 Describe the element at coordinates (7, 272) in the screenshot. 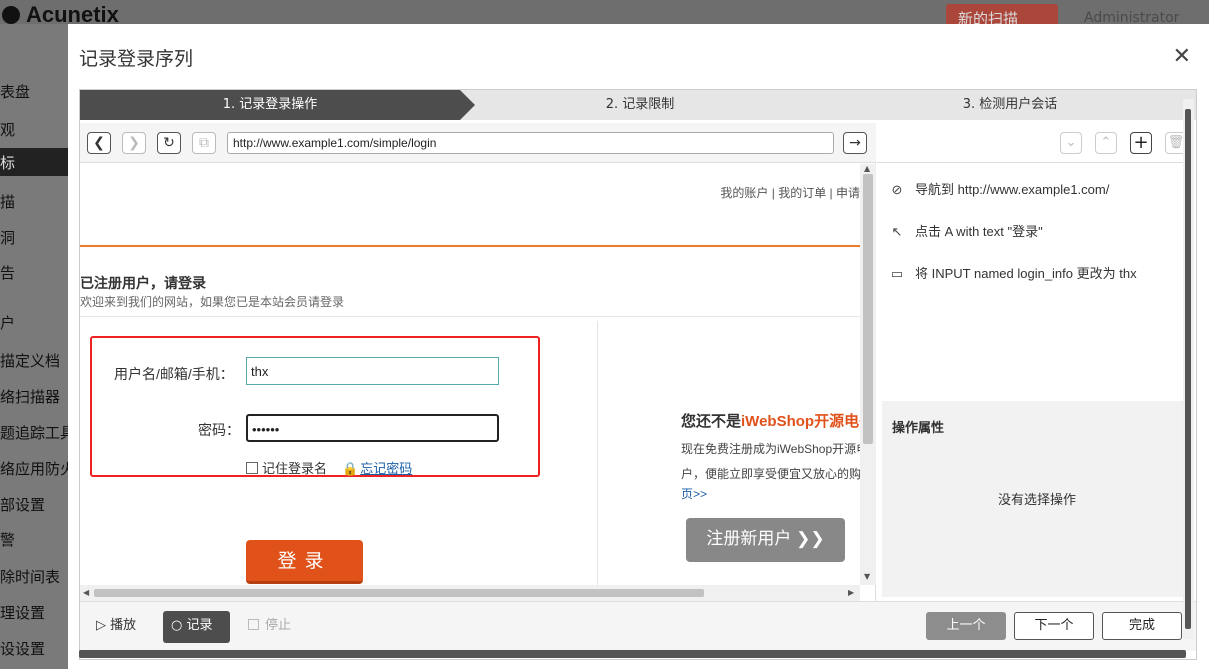

I see `sidebar-item: 告` at that location.